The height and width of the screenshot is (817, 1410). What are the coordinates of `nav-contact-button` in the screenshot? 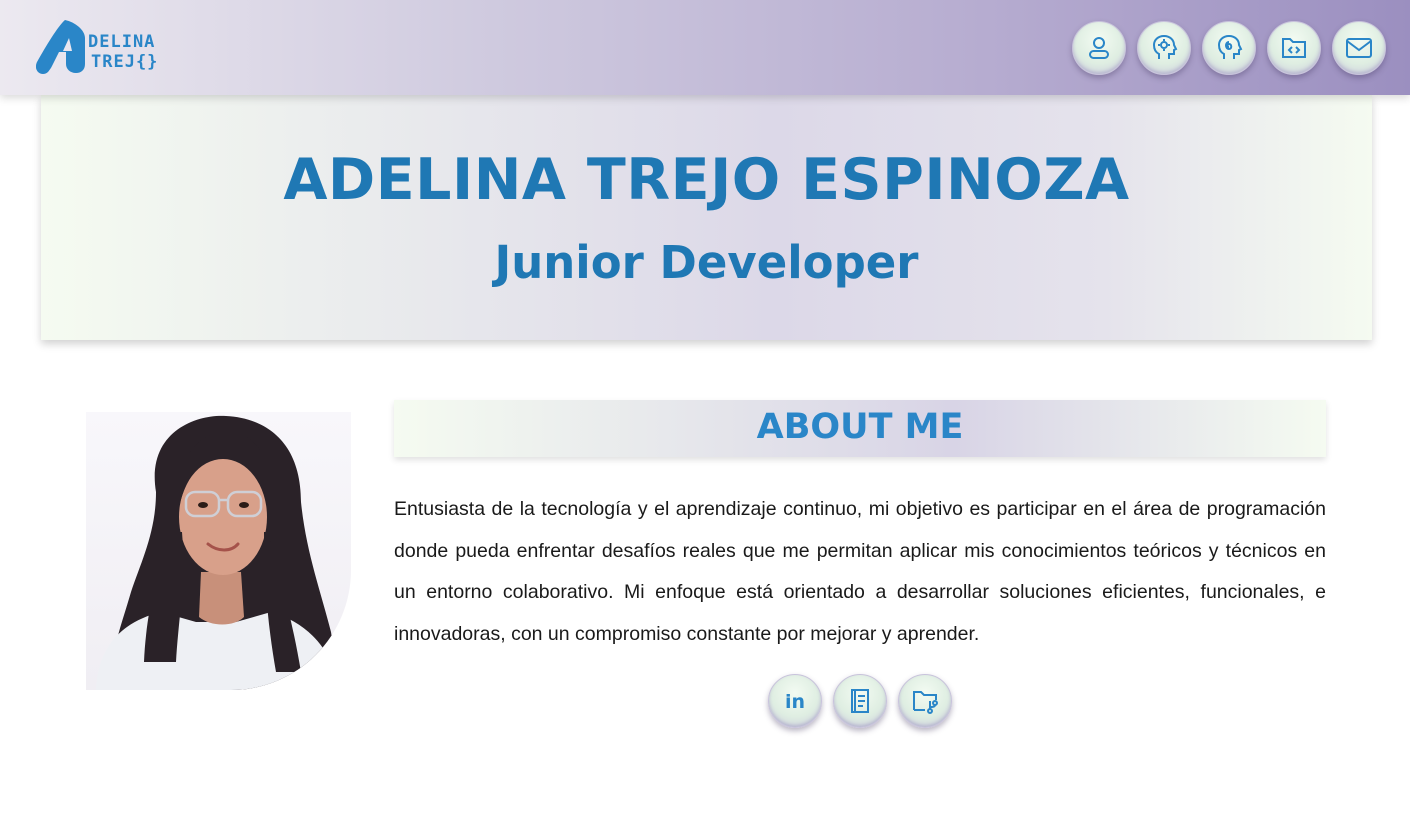 It's located at (1359, 48).